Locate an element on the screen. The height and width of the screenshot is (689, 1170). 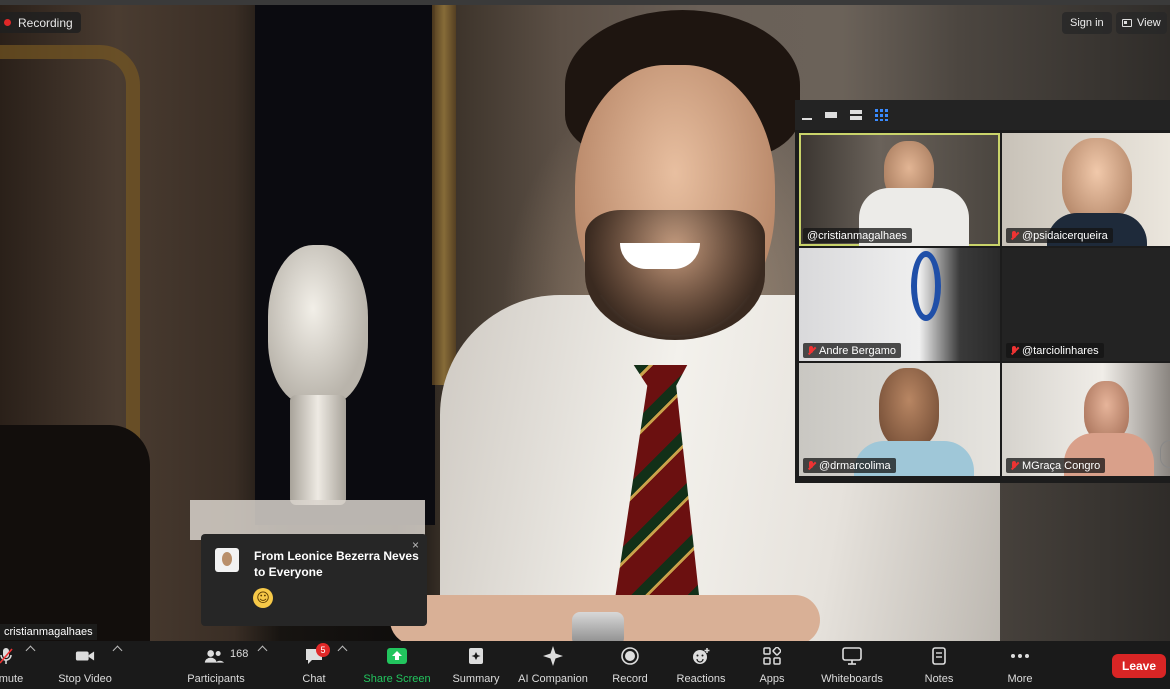
participant-name-tag: MGraça Congro is located at coordinates (1056, 465).